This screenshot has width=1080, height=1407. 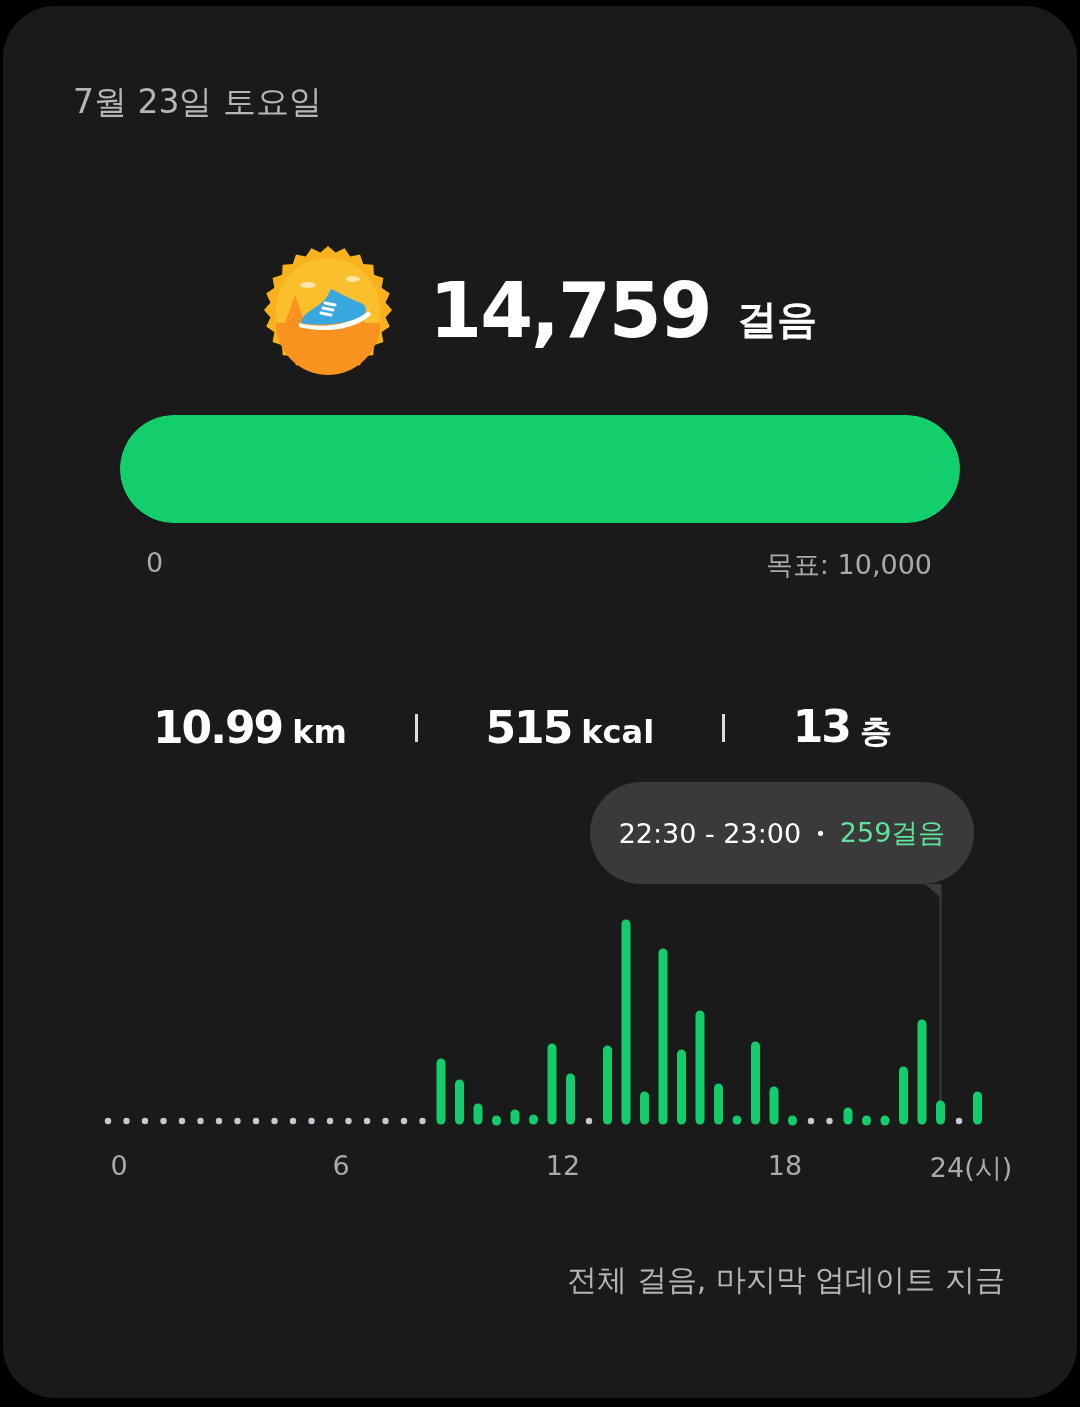 What do you see at coordinates (341, 1165) in the screenshot?
I see `axis-label: 6` at bounding box center [341, 1165].